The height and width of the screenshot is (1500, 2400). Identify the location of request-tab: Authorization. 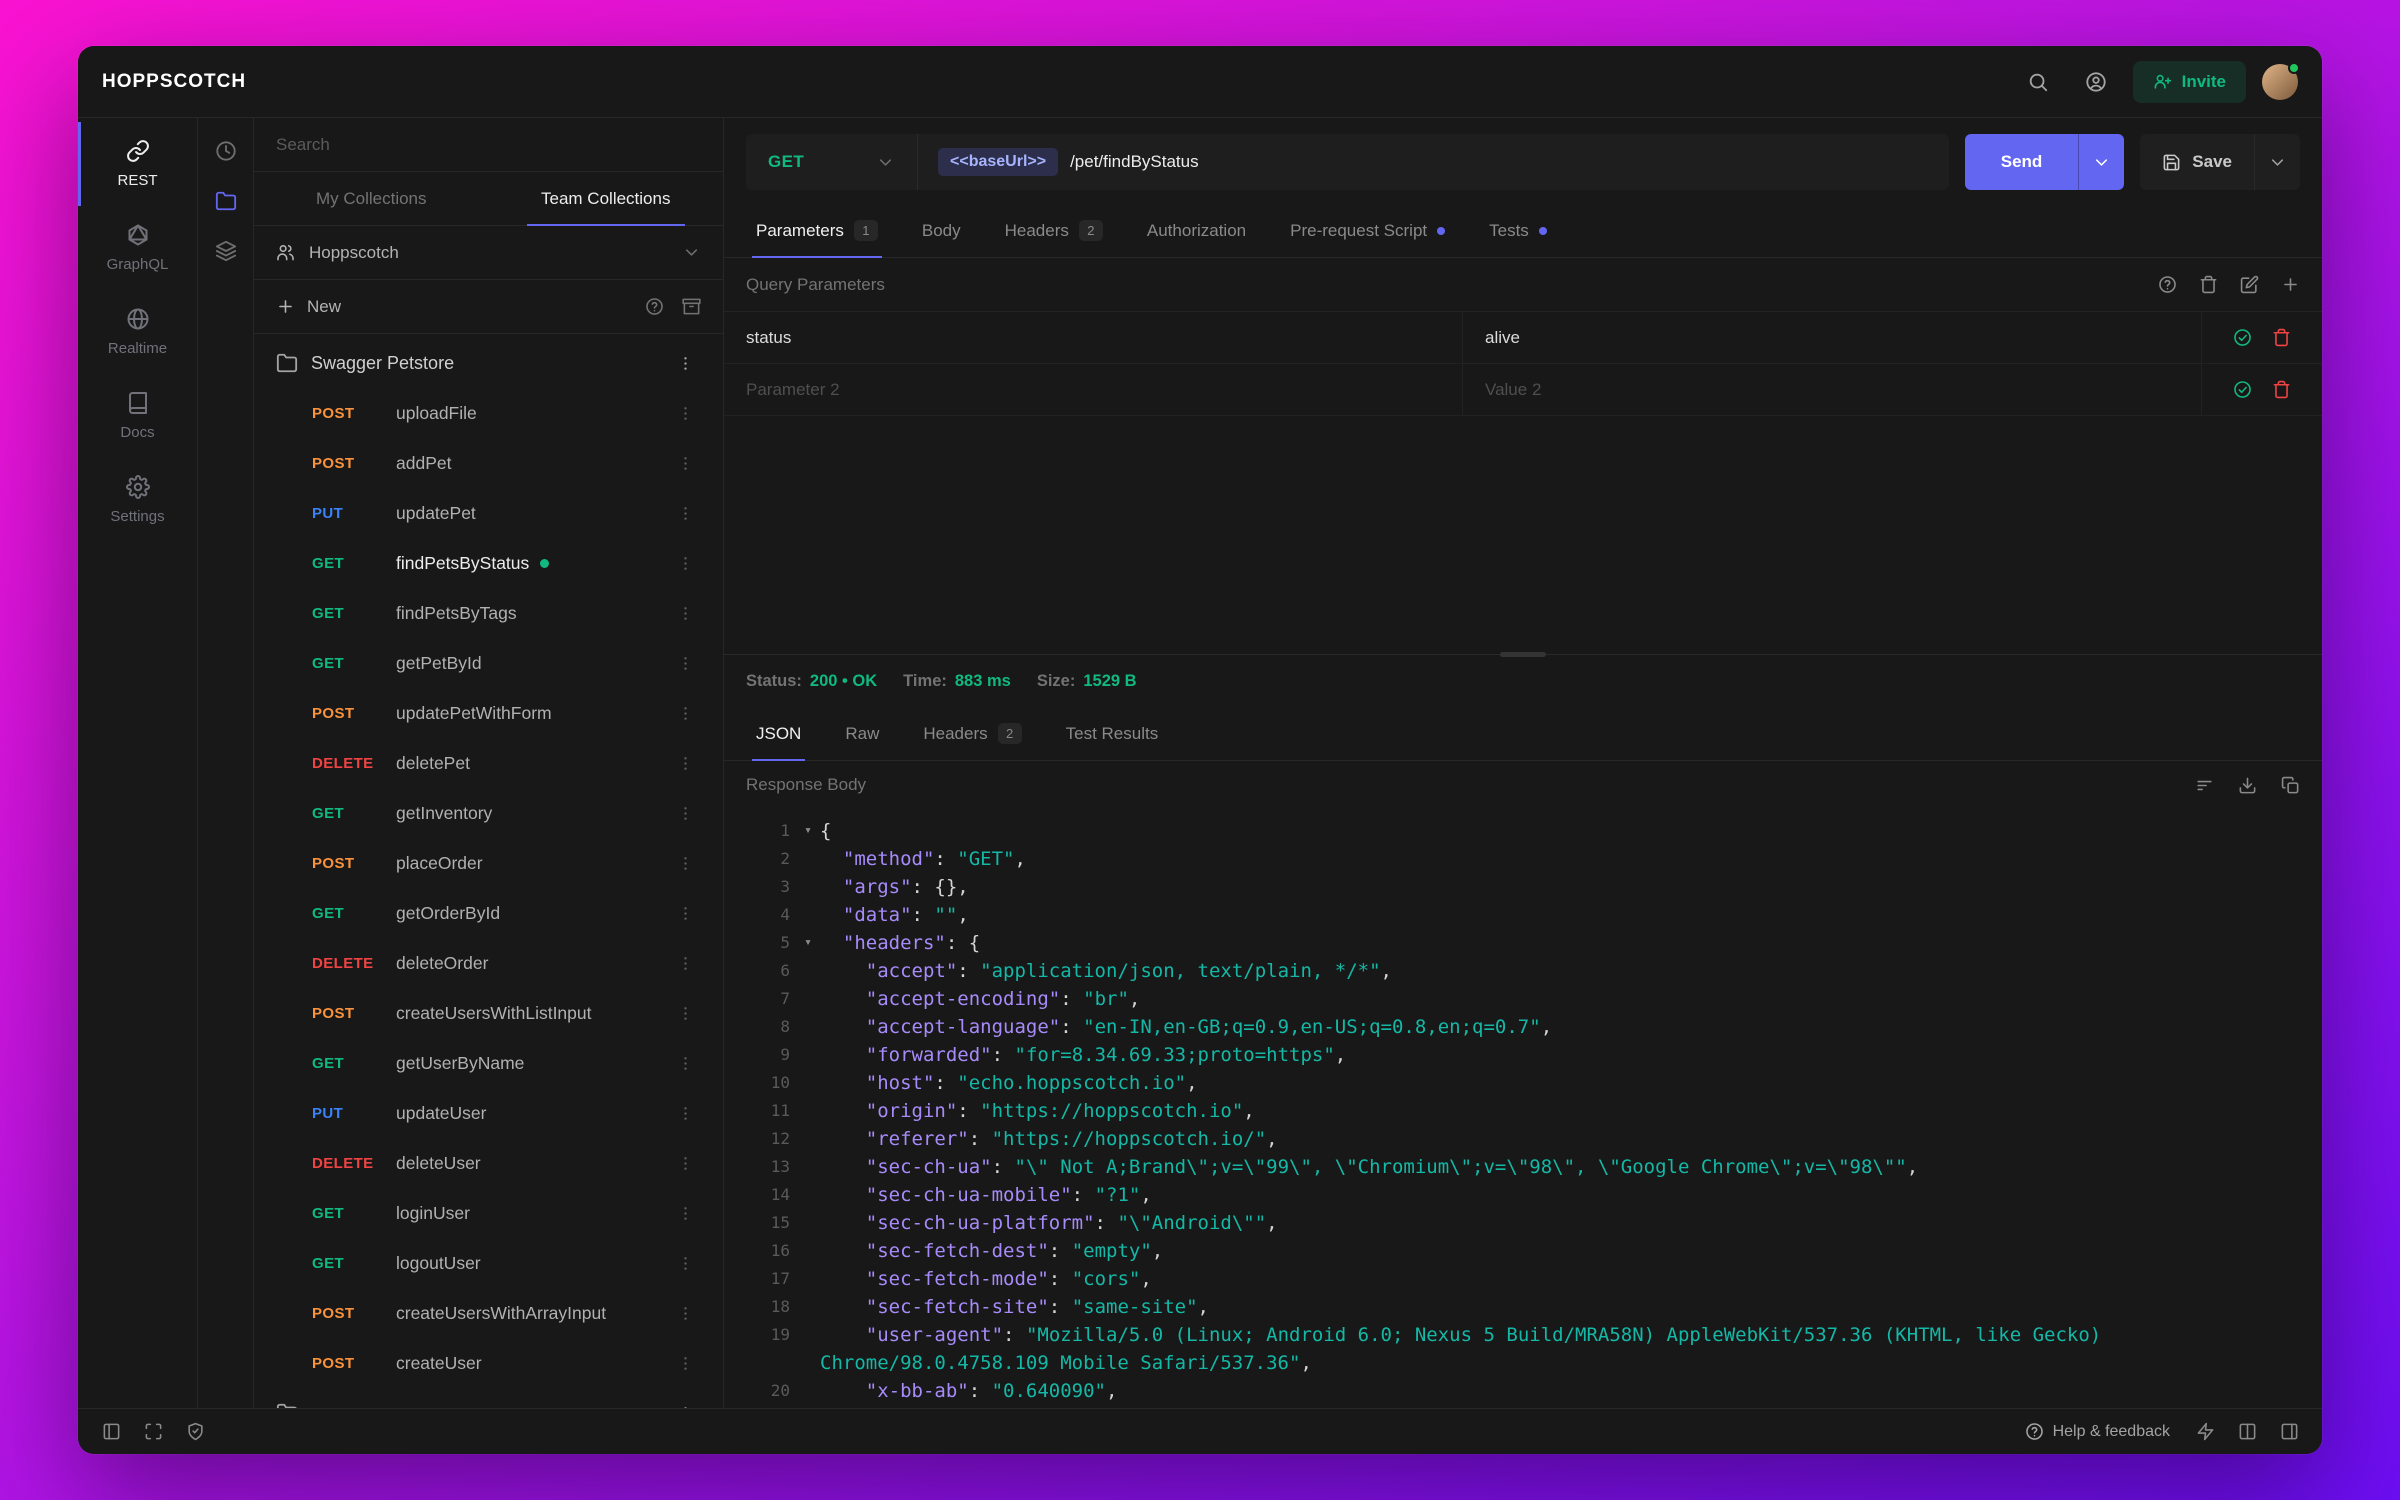
(1196, 230).